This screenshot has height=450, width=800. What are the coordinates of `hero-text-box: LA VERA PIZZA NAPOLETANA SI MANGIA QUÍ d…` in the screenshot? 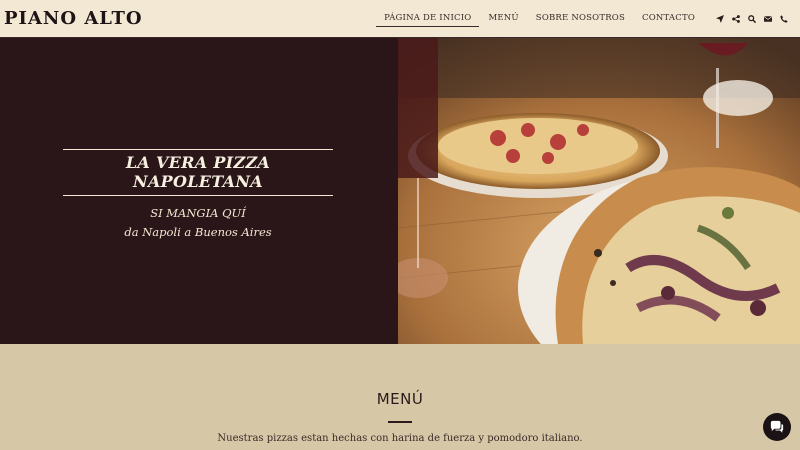 It's located at (198, 195).